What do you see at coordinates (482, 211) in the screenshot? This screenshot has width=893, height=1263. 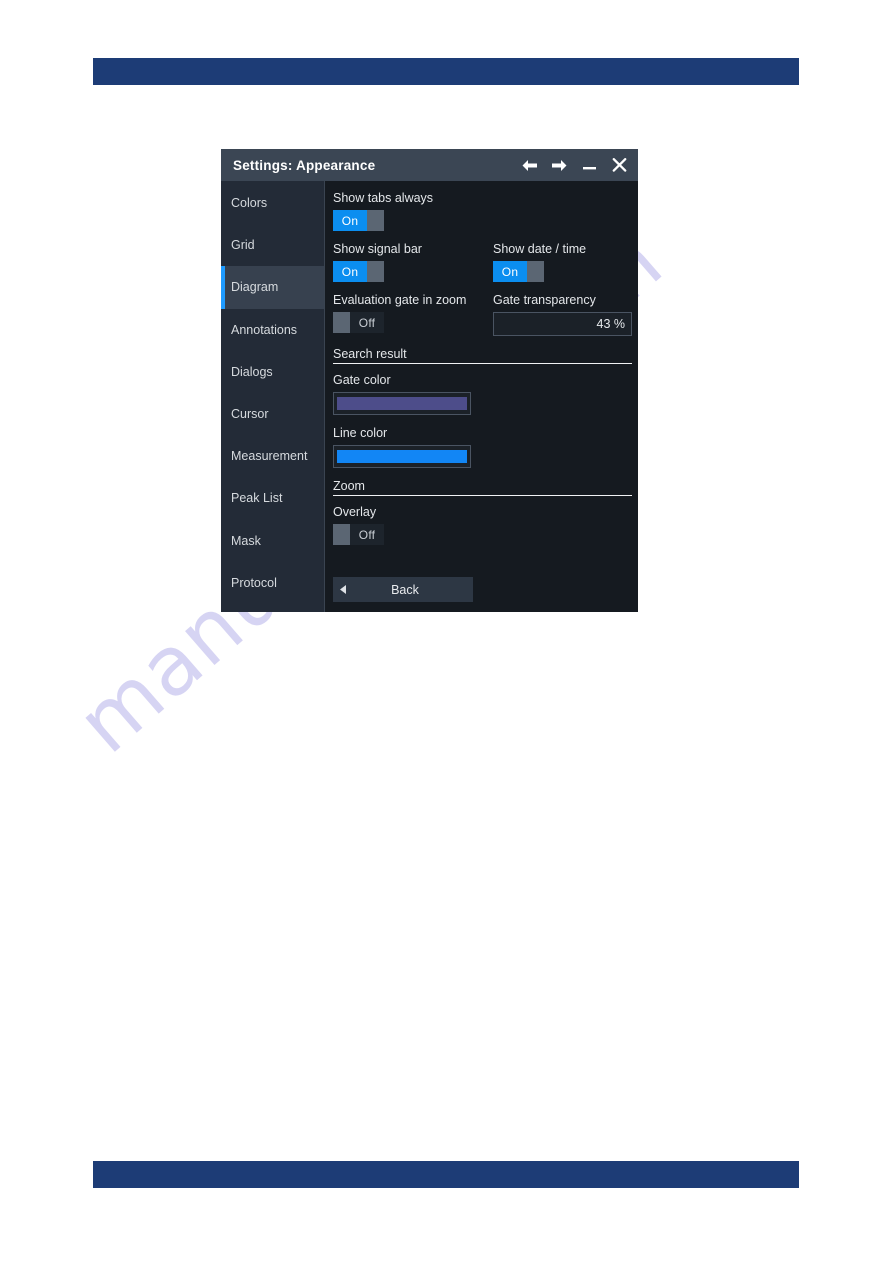 I see `show-tabs-always-field: Show tabs always On` at bounding box center [482, 211].